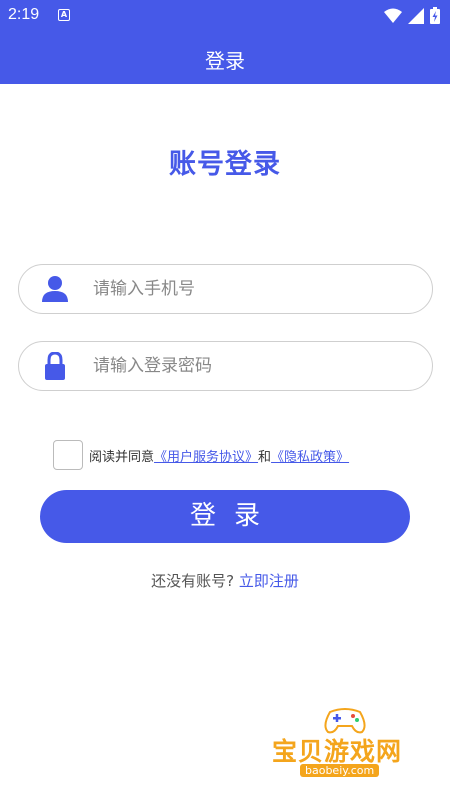  Describe the element at coordinates (253, 288) in the screenshot. I see `phone-input` at that location.